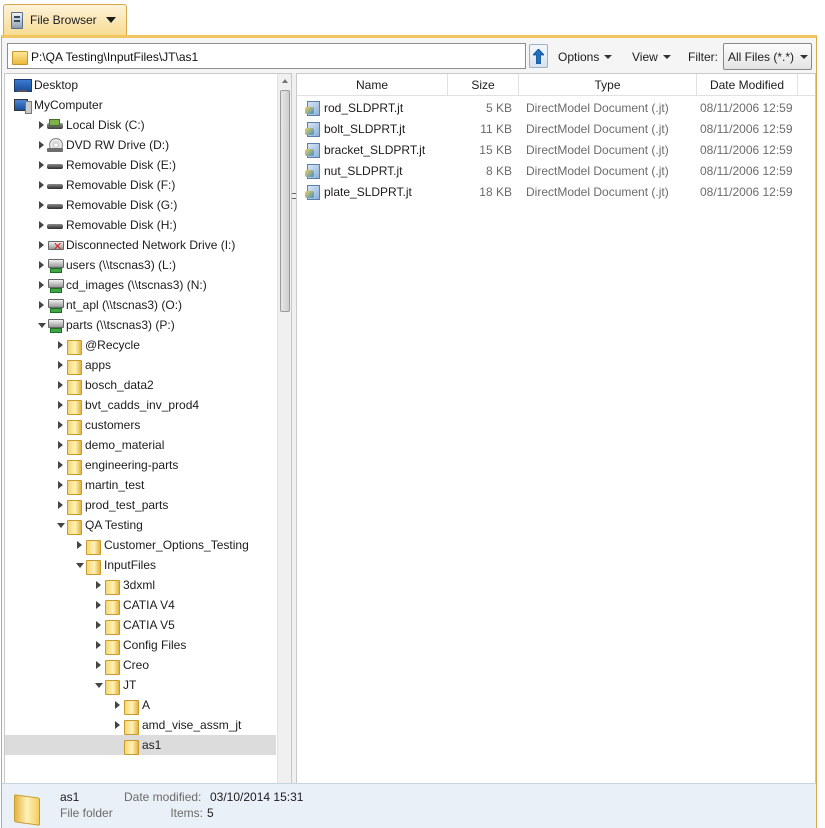  Describe the element at coordinates (608, 85) in the screenshot. I see `column-header-type: Type` at that location.